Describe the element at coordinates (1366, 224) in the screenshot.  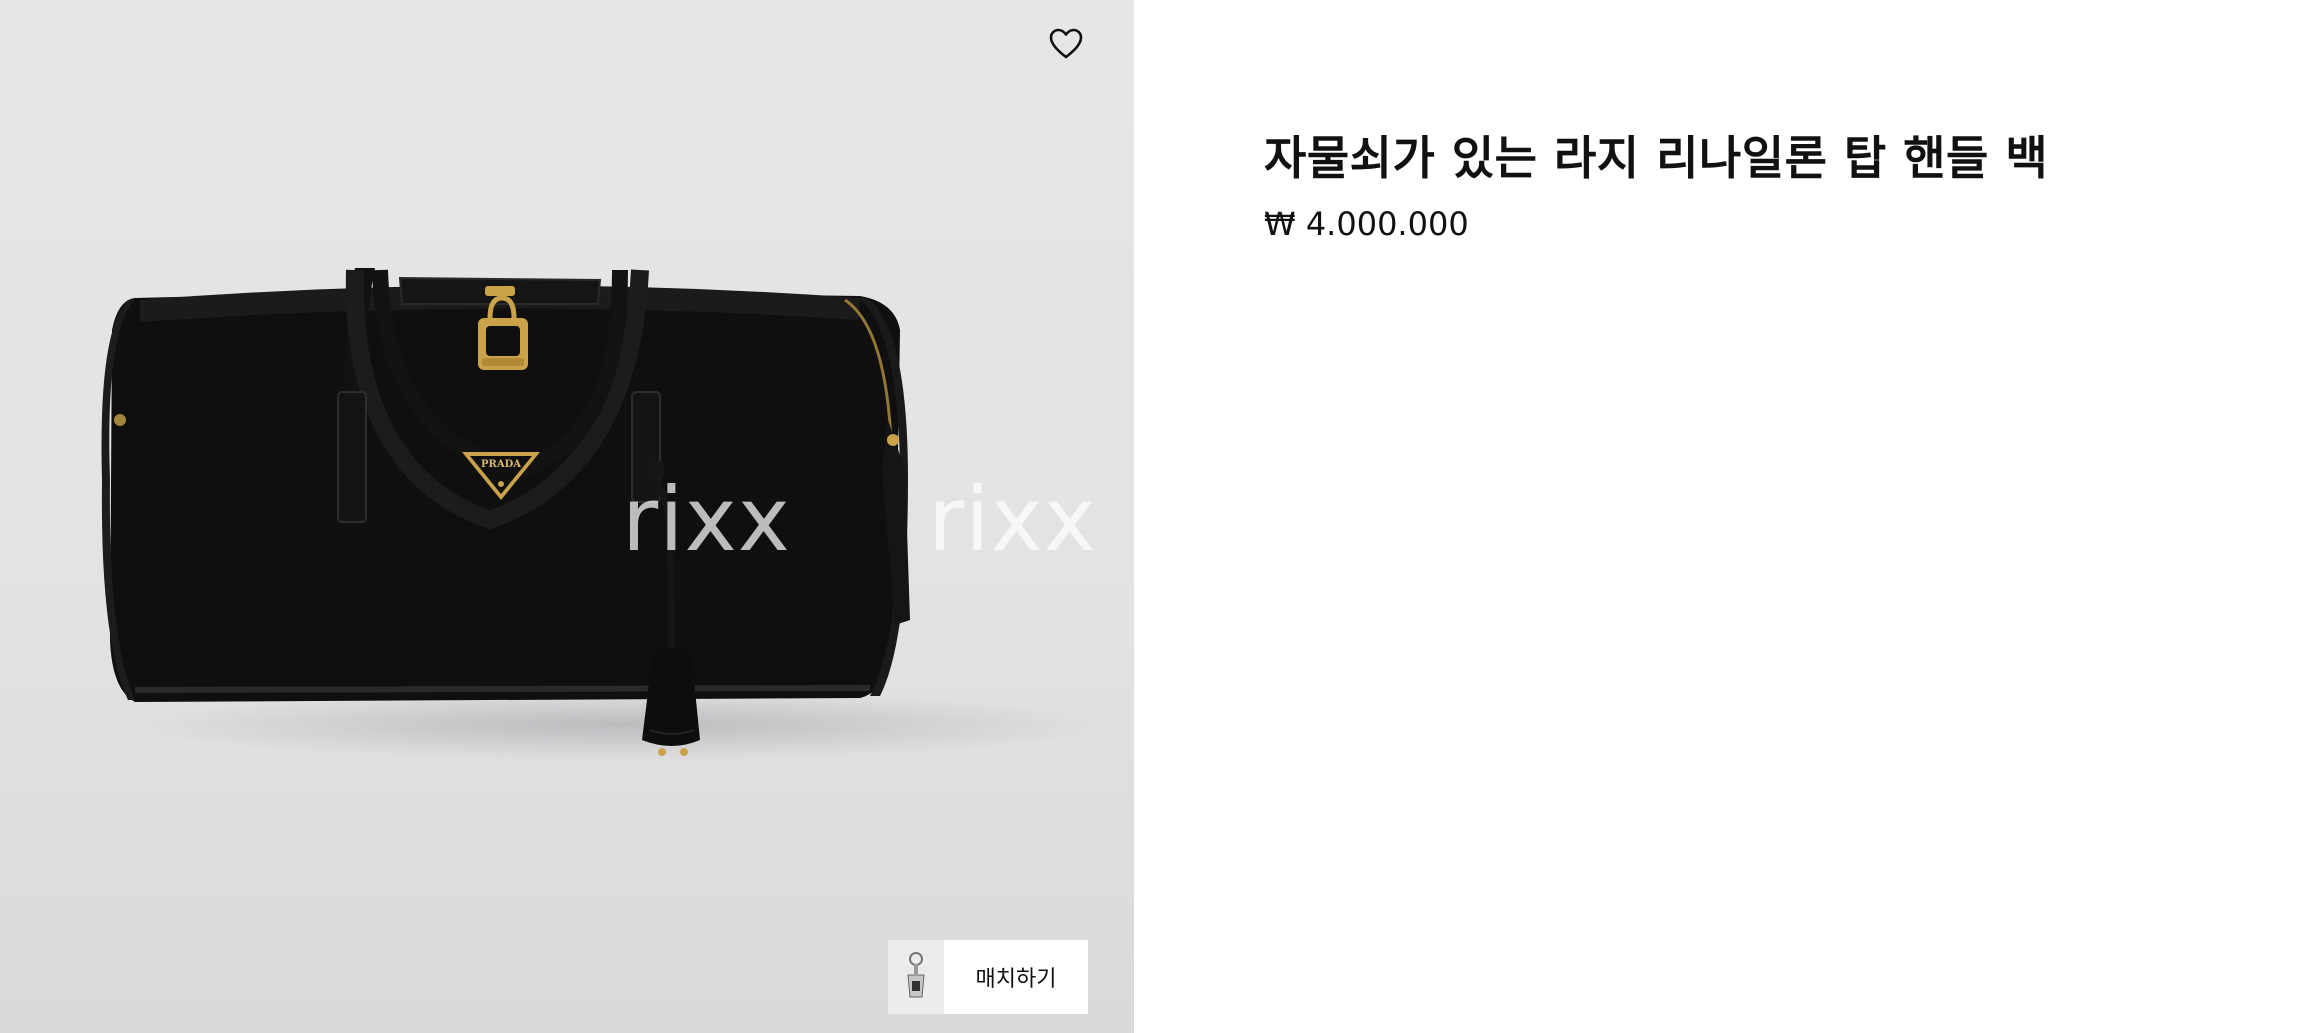
I see `product-price: ₩ 4.000.000` at that location.